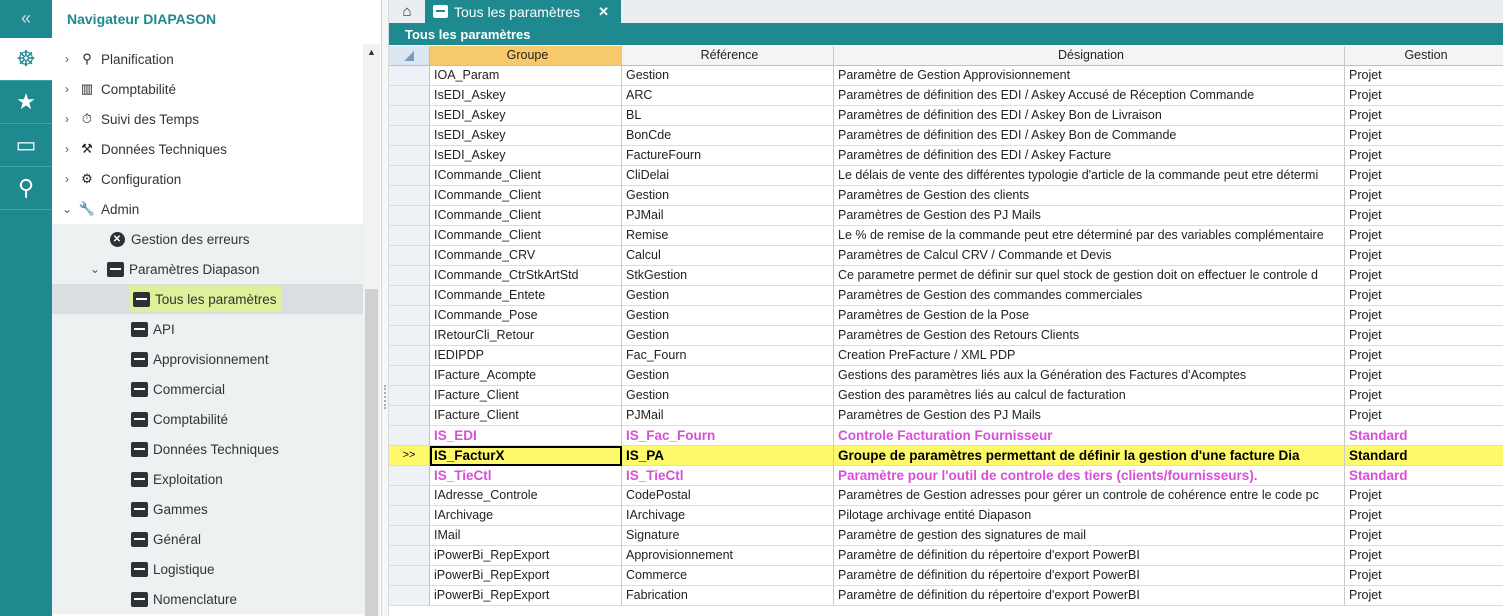 The height and width of the screenshot is (616, 1503). What do you see at coordinates (728, 576) in the screenshot?
I see `cell-reference: Commerce` at bounding box center [728, 576].